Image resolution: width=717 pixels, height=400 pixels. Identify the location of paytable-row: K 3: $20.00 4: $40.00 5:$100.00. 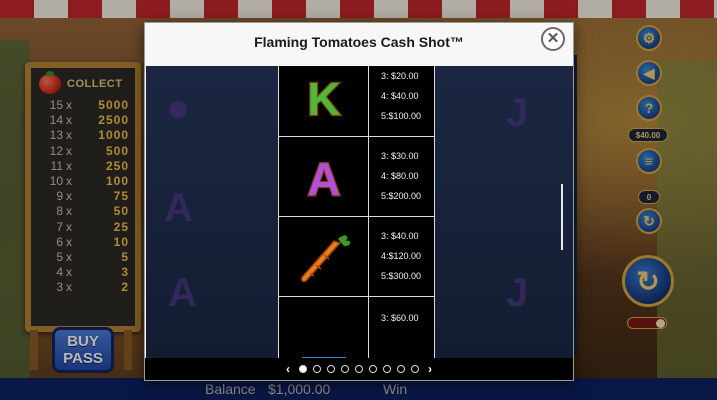
(356, 101).